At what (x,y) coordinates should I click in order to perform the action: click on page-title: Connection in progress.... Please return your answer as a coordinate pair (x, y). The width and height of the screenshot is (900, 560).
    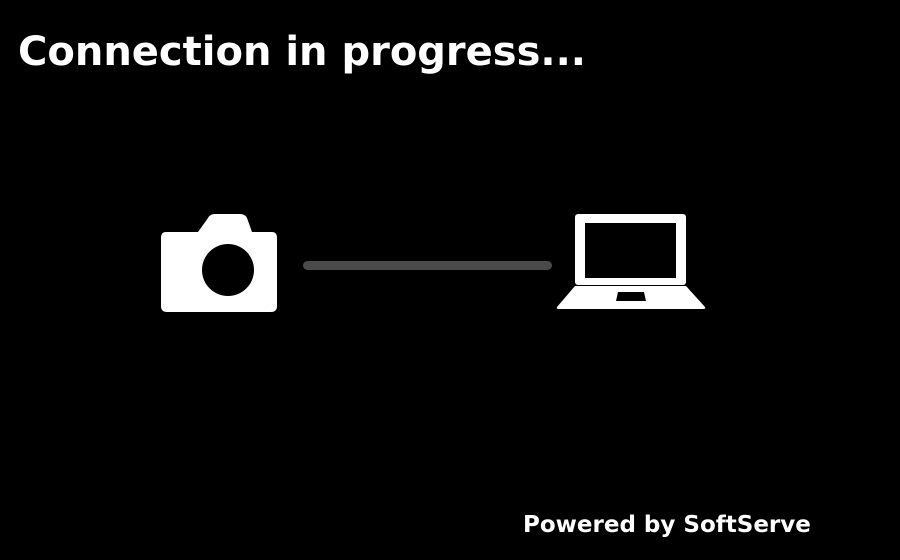
    Looking at the image, I should click on (302, 52).